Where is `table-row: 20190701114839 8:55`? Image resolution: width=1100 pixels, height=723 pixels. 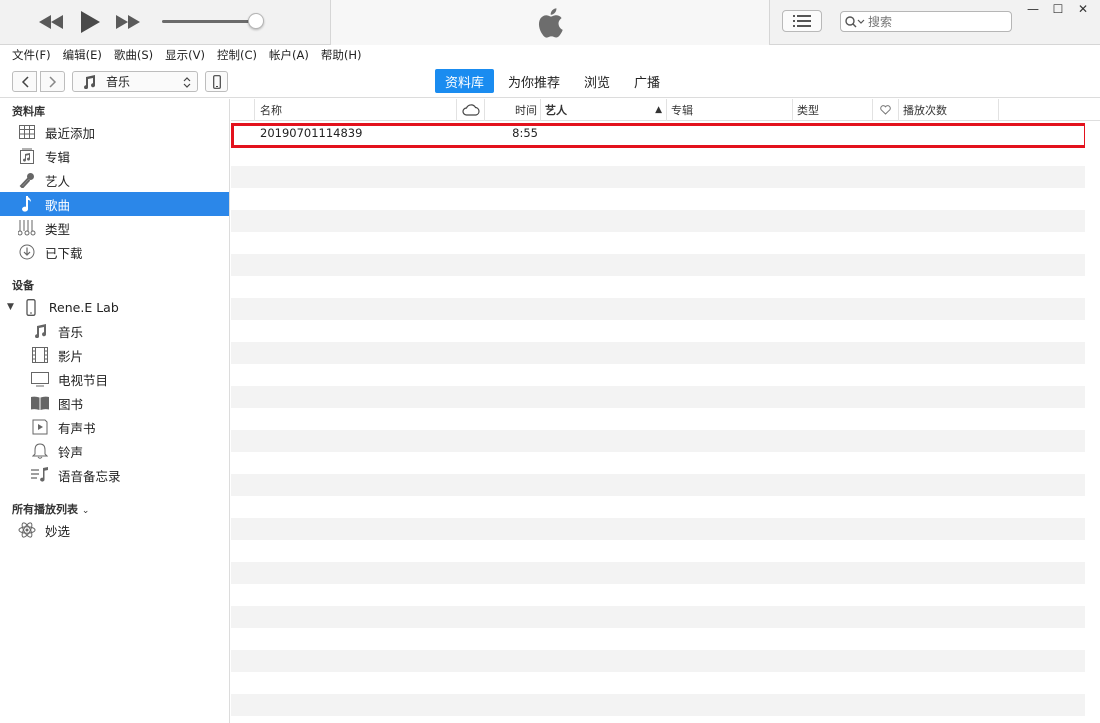
table-row: 20190701114839 8:55 is located at coordinates (658, 133).